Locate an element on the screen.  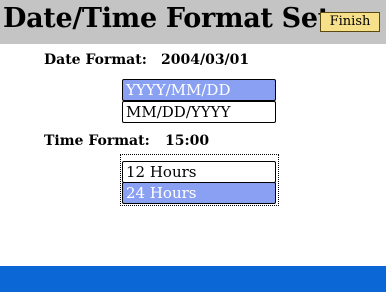
date-format-current-value: 2004/03/01 is located at coordinates (205, 60).